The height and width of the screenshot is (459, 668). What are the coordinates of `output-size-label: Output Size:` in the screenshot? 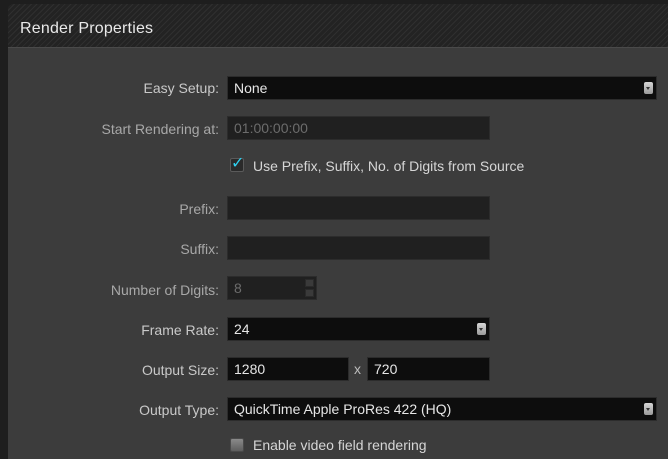 It's located at (180, 370).